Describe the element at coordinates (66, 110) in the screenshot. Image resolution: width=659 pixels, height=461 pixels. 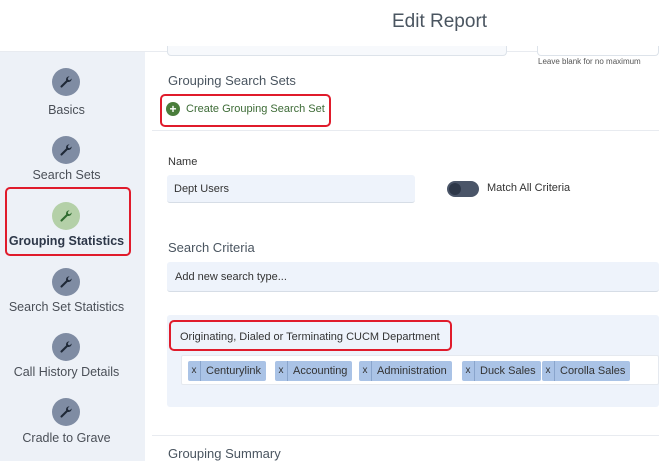
I see `sidebar-item-label: Basics` at that location.